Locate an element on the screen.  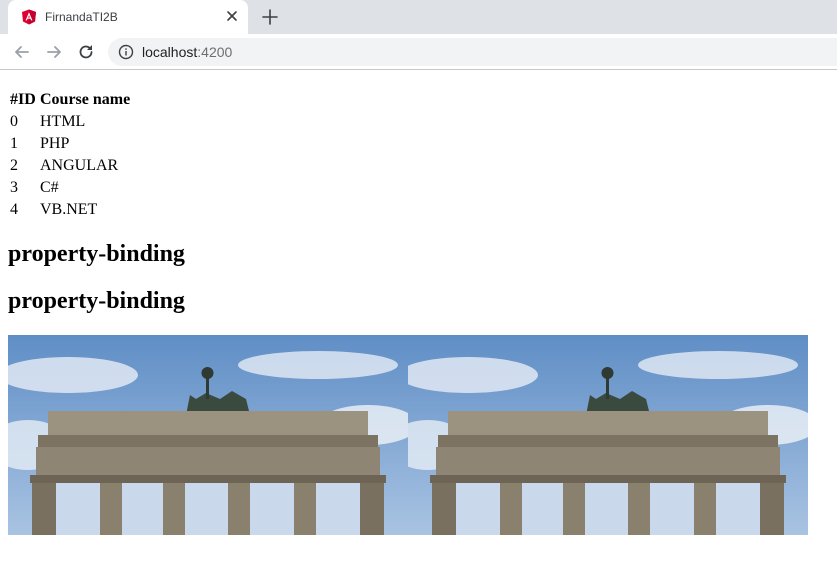
table-row: 0 HTML is located at coordinates (70, 122).